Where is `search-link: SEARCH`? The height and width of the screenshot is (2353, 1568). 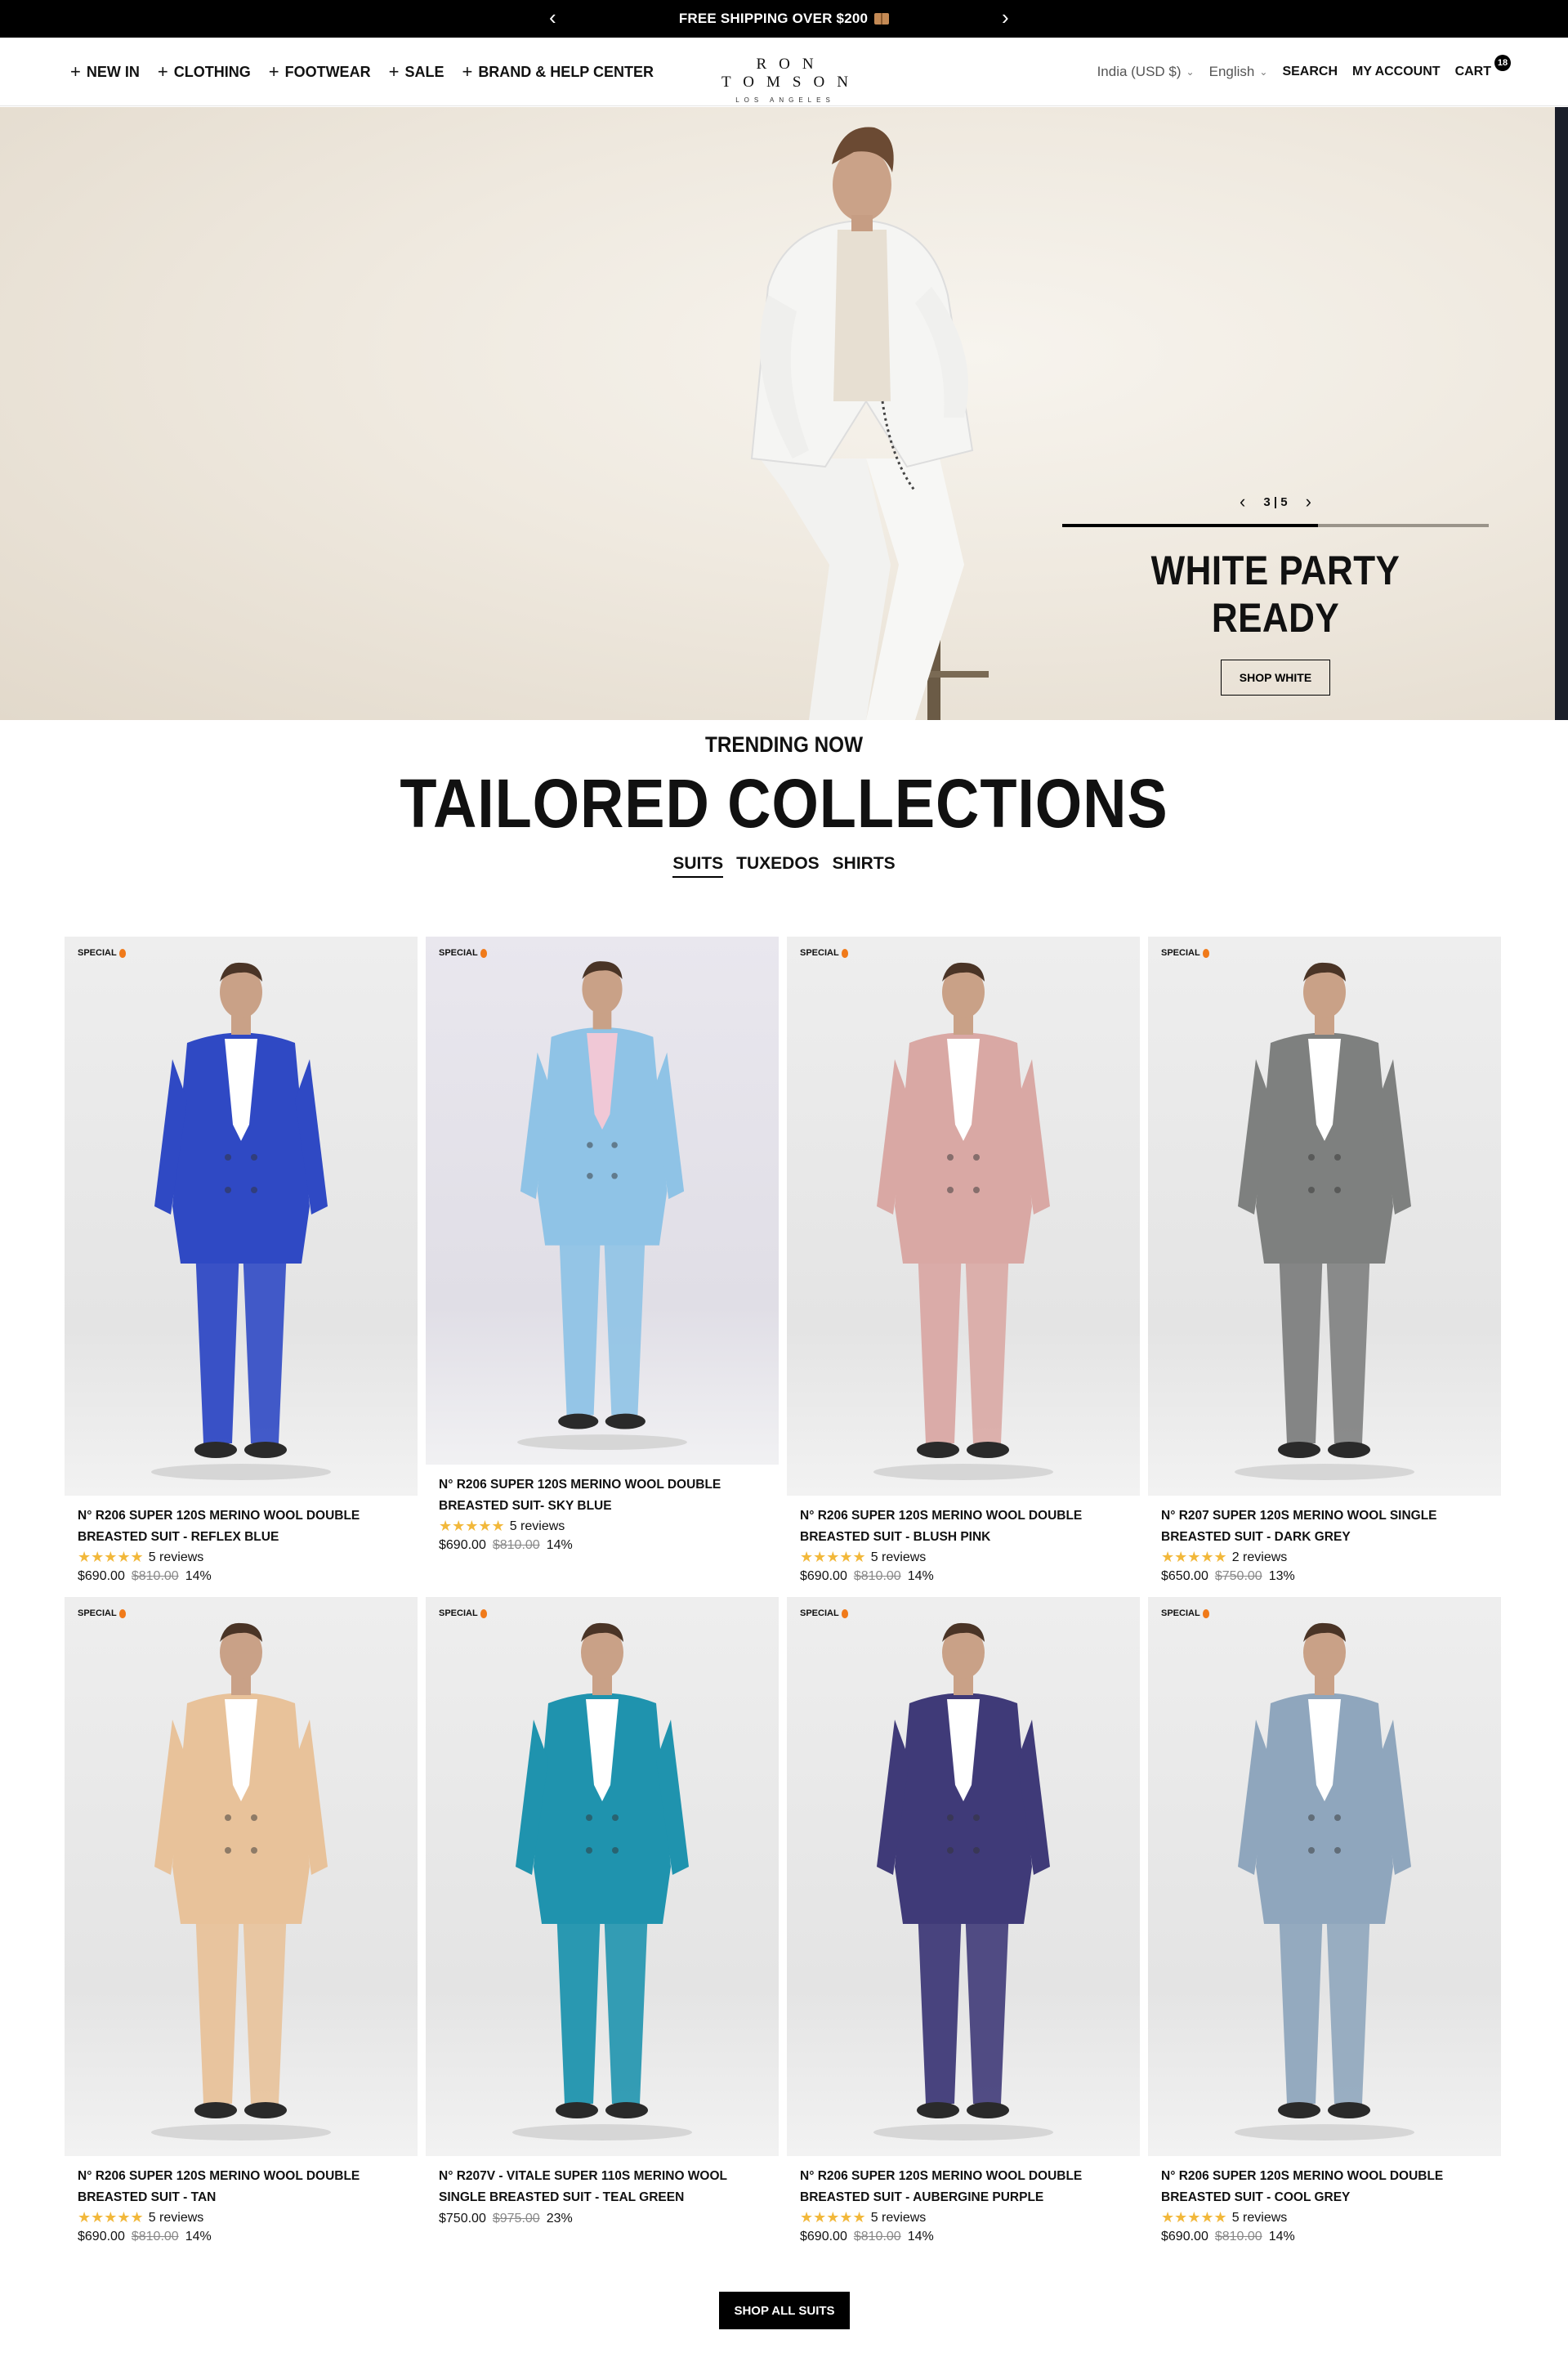 search-link: SEARCH is located at coordinates (1310, 72).